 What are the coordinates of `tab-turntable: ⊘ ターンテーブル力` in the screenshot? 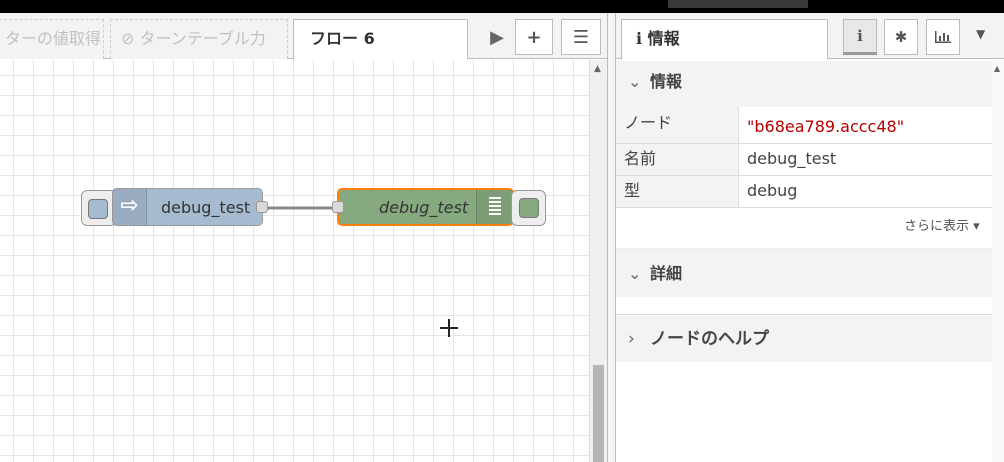 It's located at (199, 39).